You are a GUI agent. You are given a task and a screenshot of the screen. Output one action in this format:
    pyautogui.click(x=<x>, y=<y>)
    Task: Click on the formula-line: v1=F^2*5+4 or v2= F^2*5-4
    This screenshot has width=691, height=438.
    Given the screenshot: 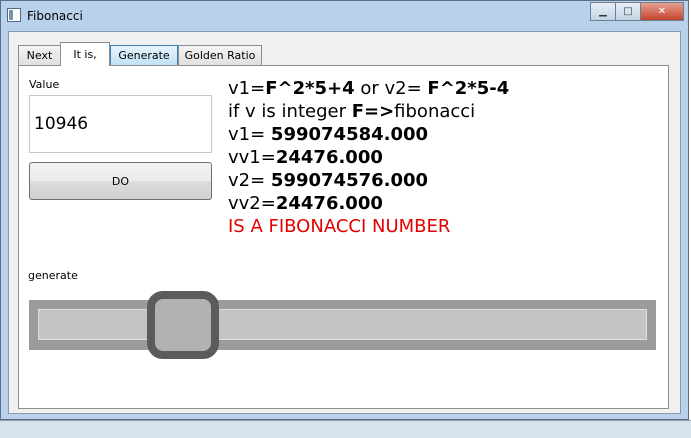 What is the action you would take?
    pyautogui.click(x=368, y=89)
    